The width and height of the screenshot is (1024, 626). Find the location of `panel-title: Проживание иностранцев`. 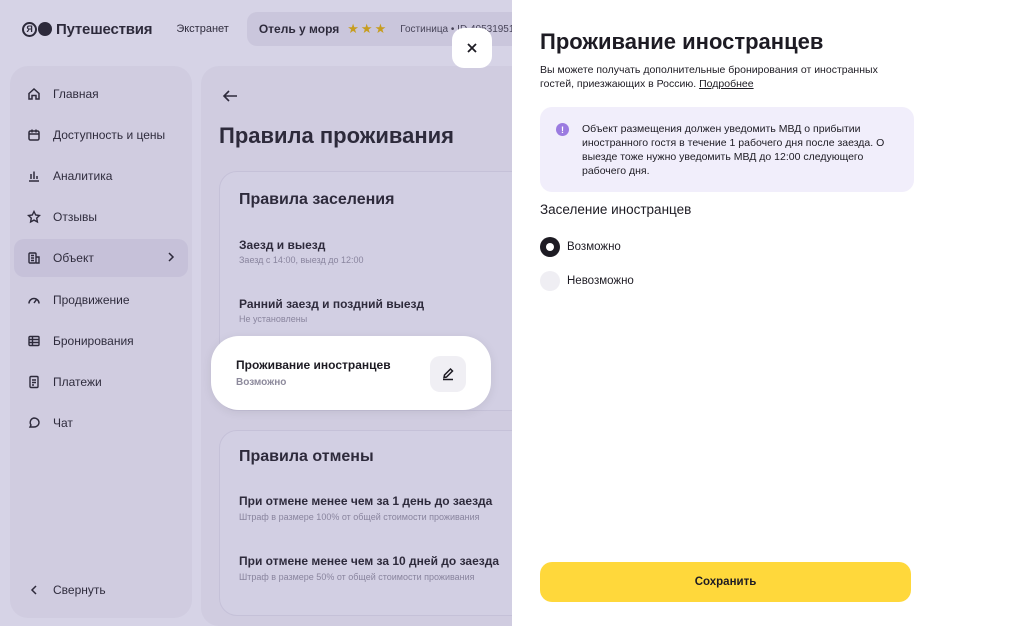

panel-title: Проживание иностранцев is located at coordinates (682, 41).